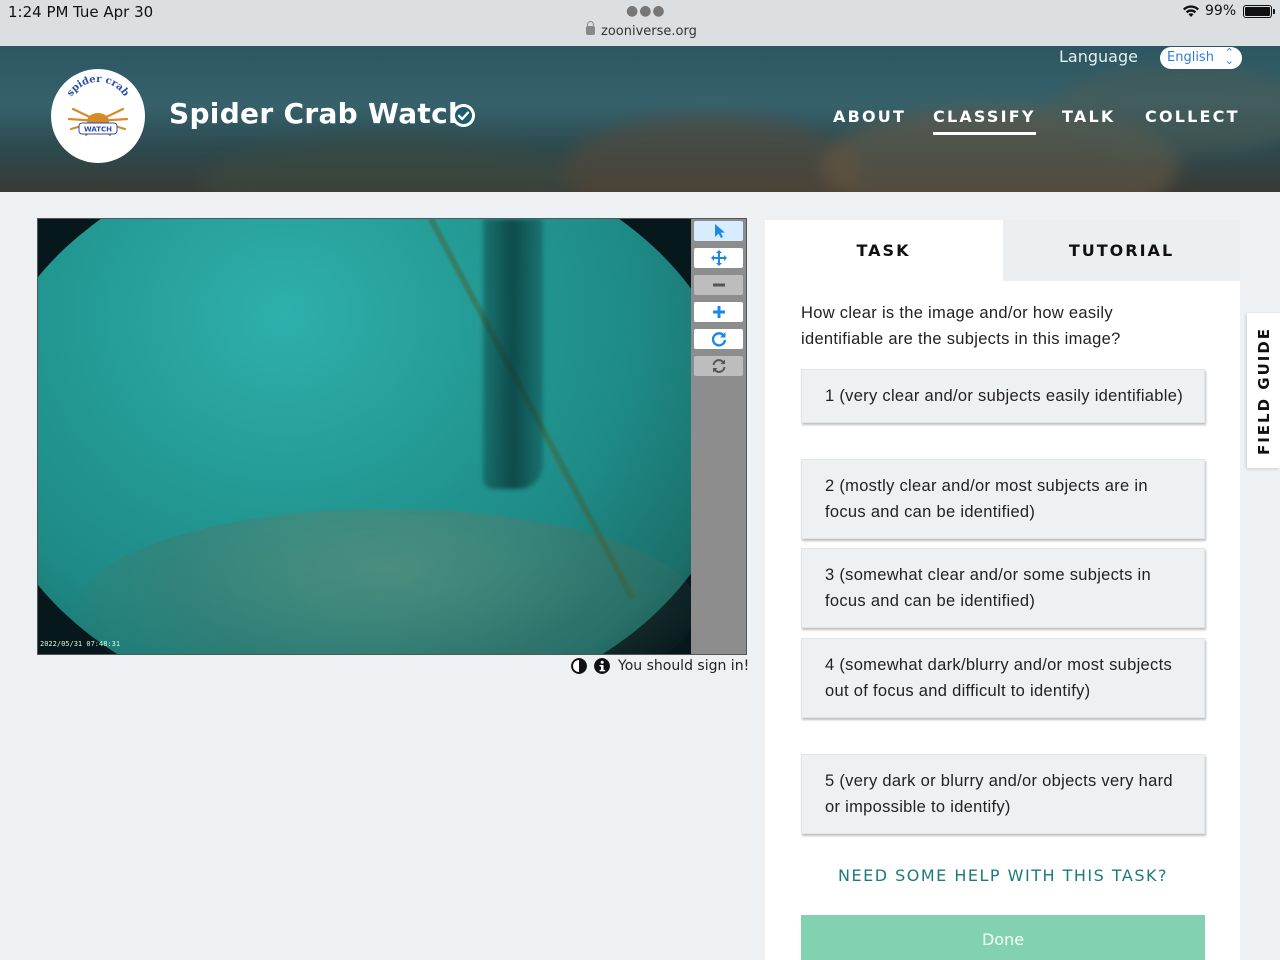  Describe the element at coordinates (590, 28) in the screenshot. I see `lock-icon` at that location.